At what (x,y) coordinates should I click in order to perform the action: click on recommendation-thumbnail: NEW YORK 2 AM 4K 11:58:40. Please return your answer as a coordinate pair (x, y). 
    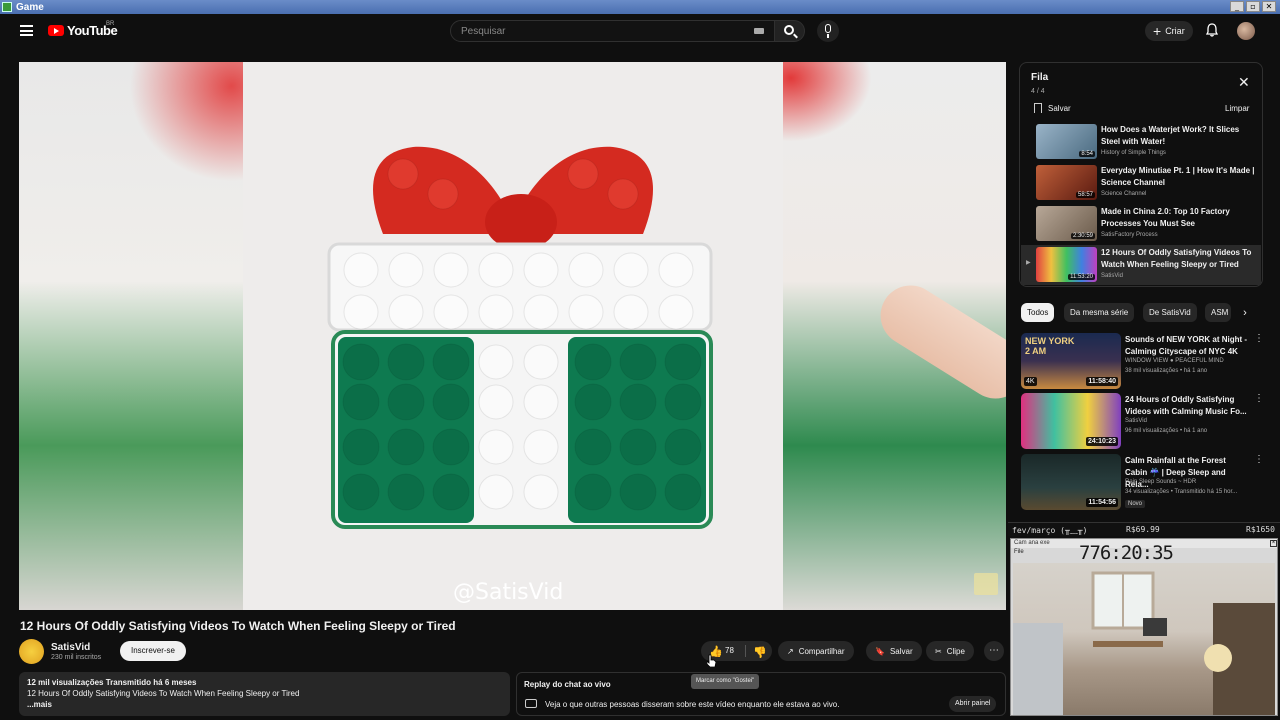
    Looking at the image, I should click on (1071, 361).